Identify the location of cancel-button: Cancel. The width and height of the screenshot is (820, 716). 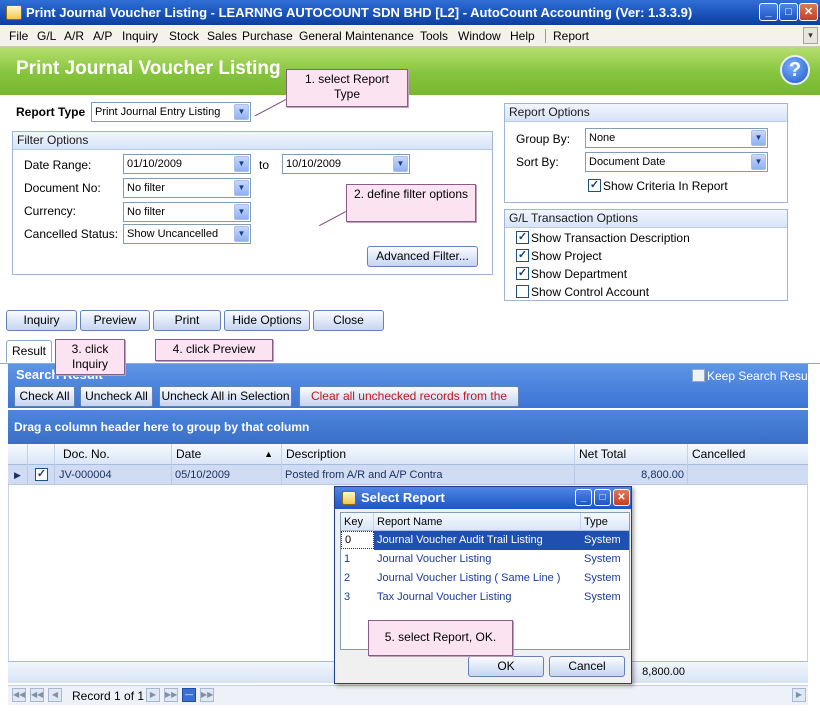
(587, 666).